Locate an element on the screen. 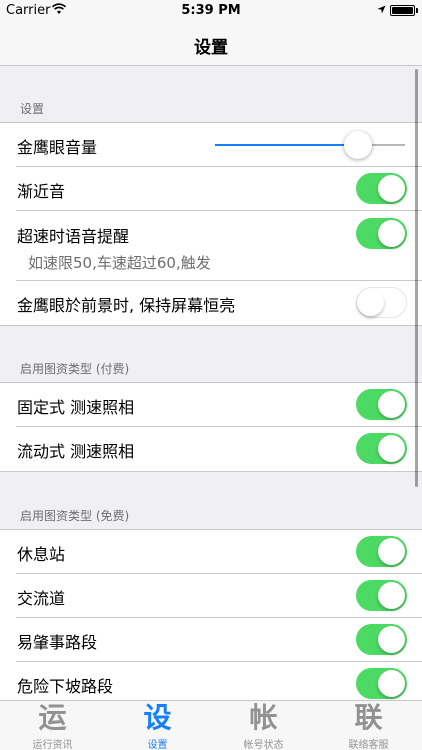 The width and height of the screenshot is (422, 750). account-icon: 帐 is located at coordinates (263, 717).